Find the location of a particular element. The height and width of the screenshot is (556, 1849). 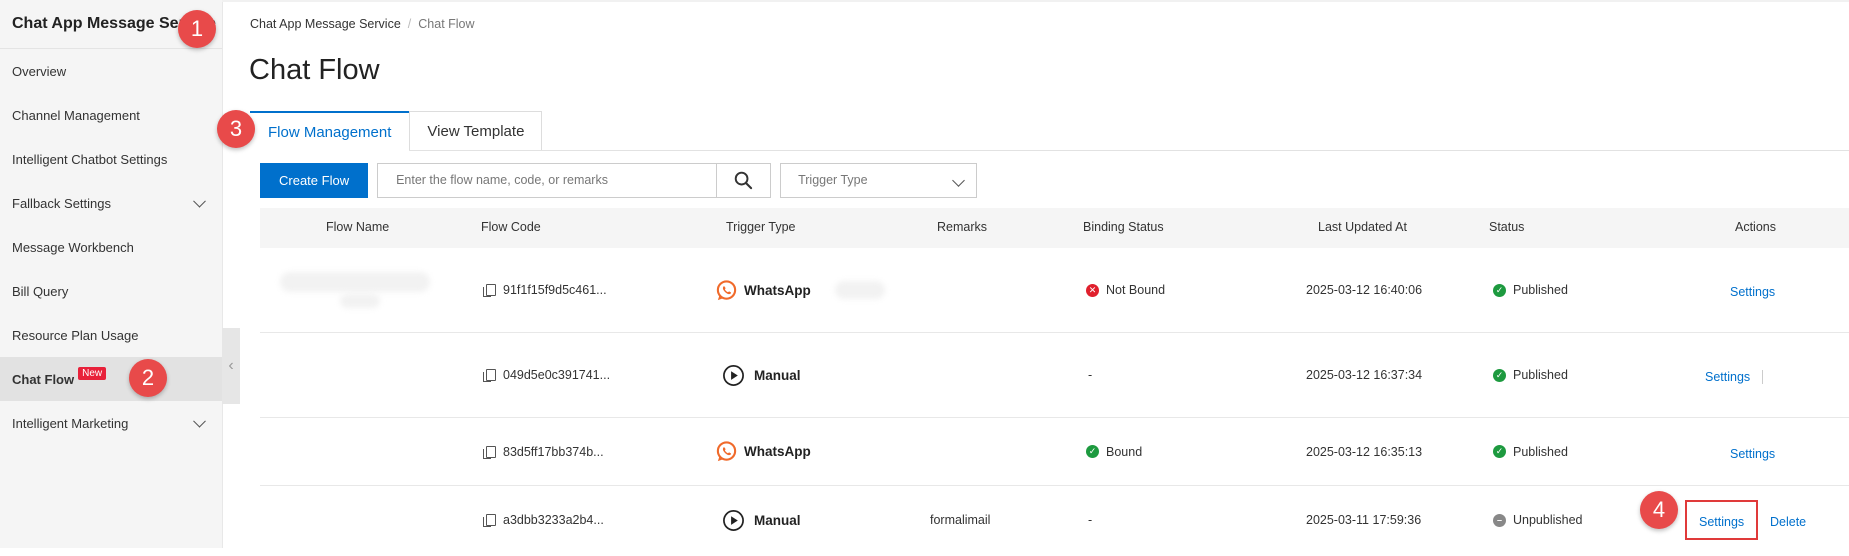

column-header-actions: Actions is located at coordinates (1755, 227).